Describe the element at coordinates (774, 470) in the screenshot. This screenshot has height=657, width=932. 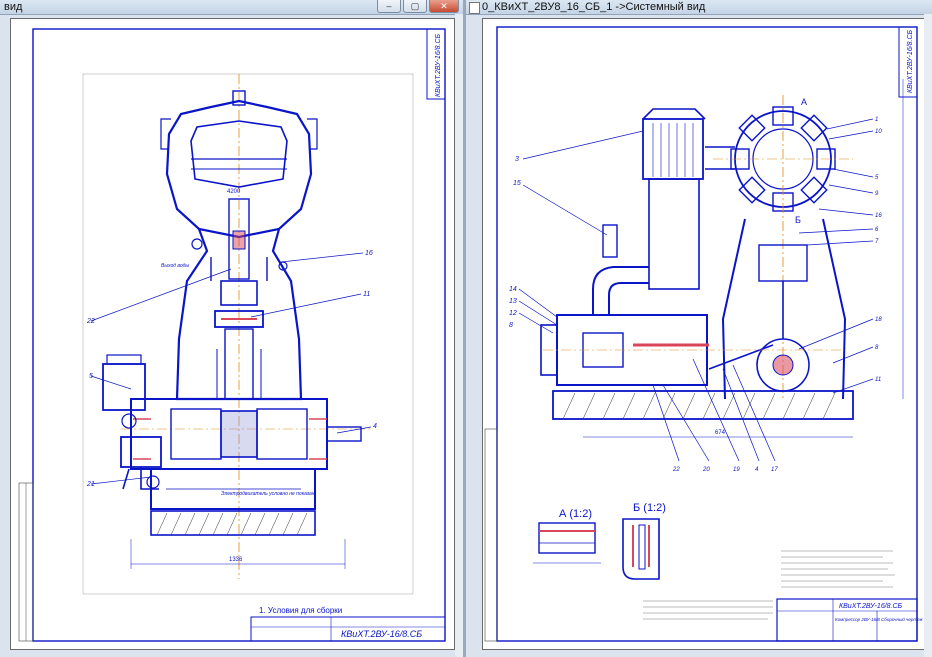
I see `callout-bottom-17: 17` at that location.